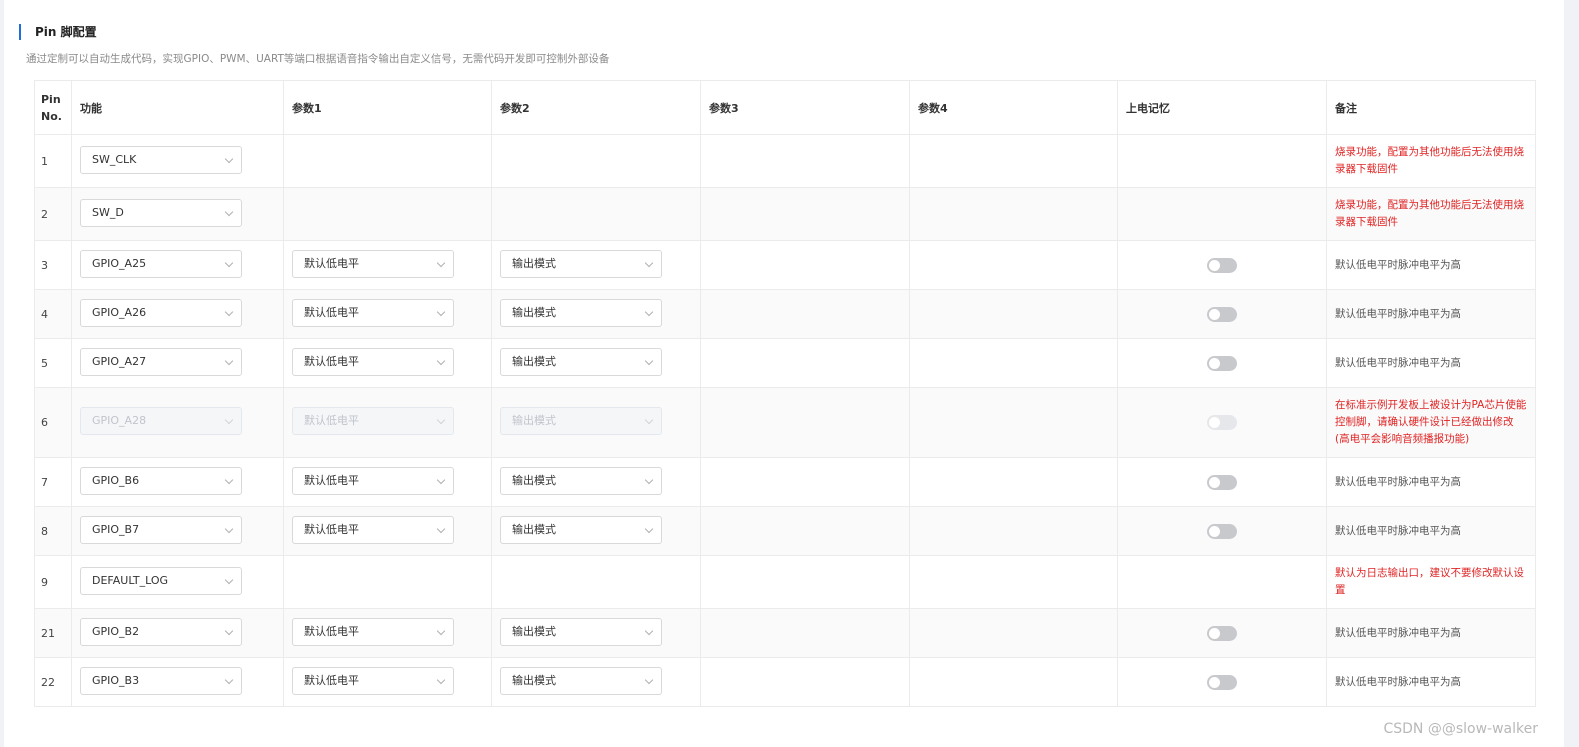 This screenshot has width=1579, height=747. I want to click on pin-number-cell: 22, so click(53, 682).